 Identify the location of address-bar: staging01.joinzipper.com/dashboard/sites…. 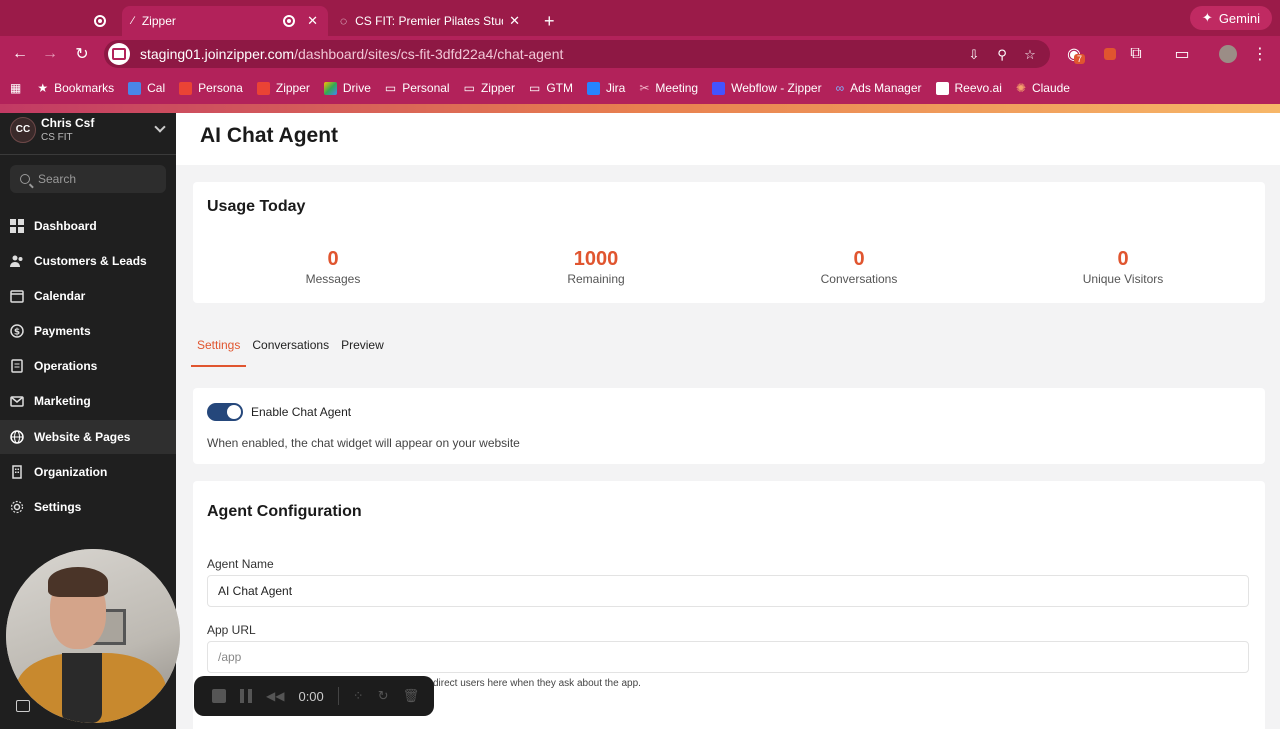
(577, 54).